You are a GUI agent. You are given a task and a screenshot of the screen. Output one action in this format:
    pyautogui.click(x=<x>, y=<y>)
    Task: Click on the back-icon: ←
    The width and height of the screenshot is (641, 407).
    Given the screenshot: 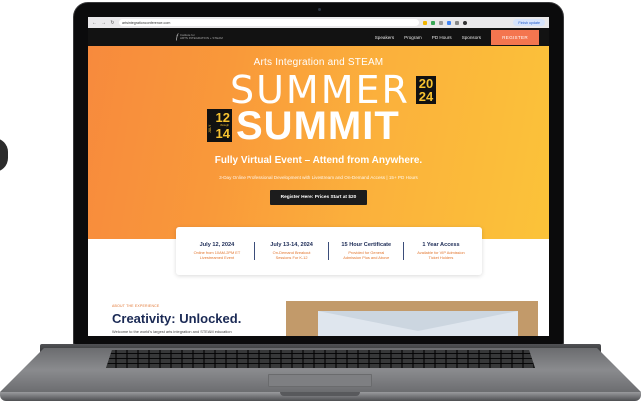 What is the action you would take?
    pyautogui.click(x=94, y=23)
    